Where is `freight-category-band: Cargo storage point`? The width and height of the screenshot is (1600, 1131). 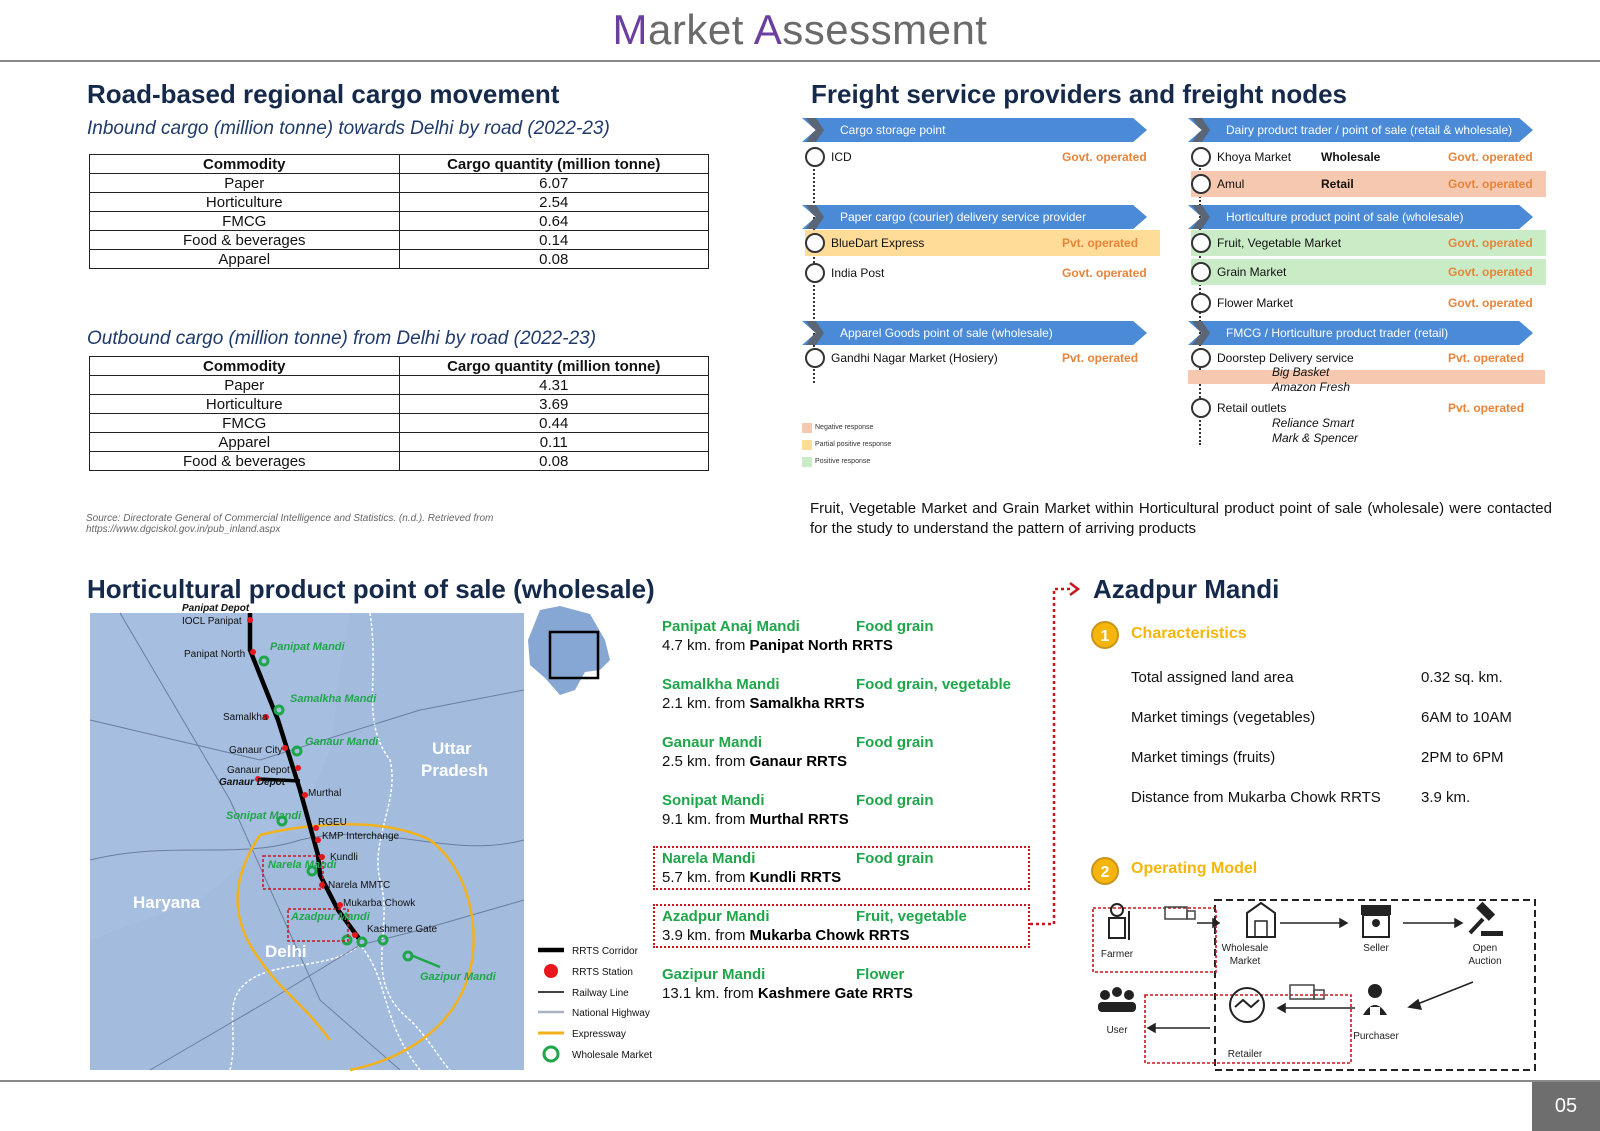 freight-category-band: Cargo storage point is located at coordinates (974, 130).